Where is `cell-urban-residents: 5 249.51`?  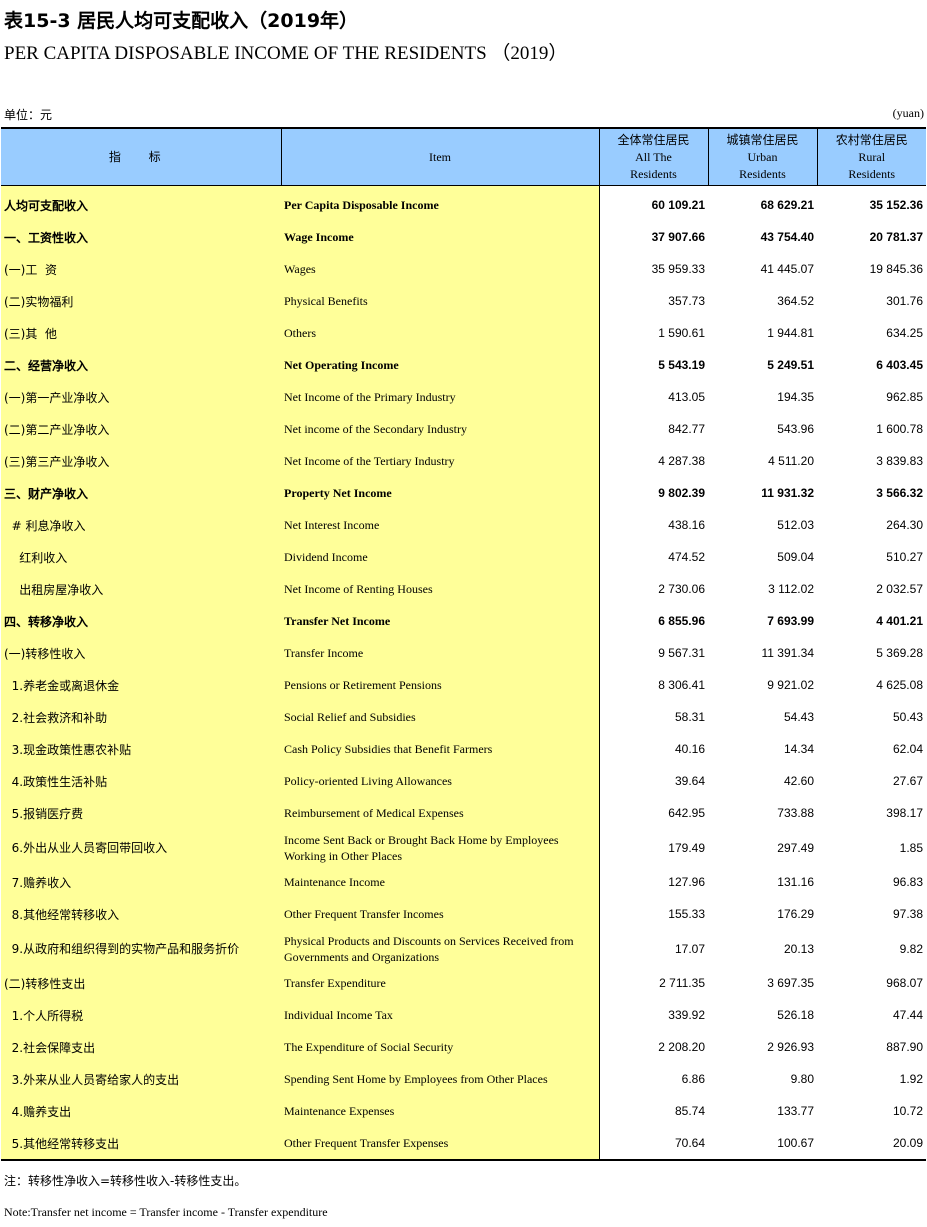
cell-urban-residents: 5 249.51 is located at coordinates (790, 365).